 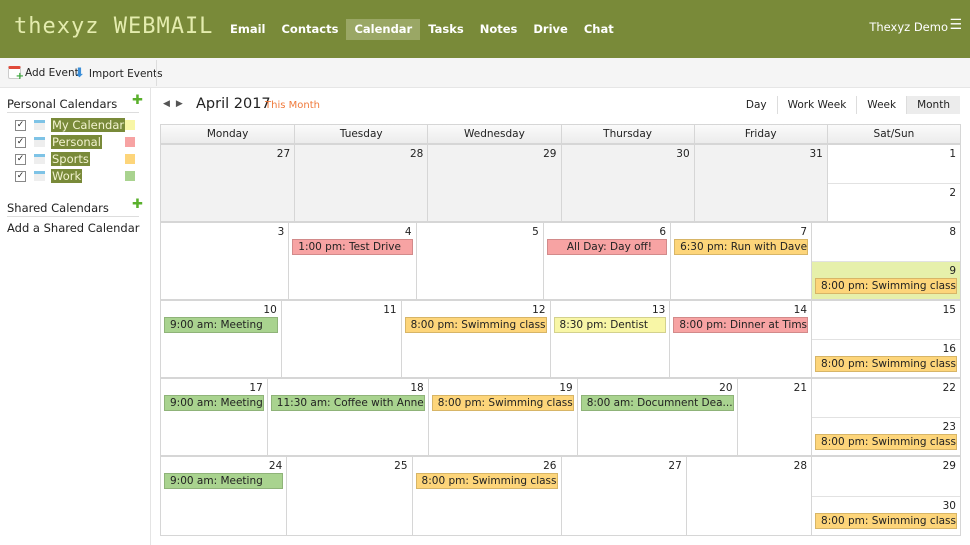 I want to click on calendar-item: ✓ Work, so click(x=75, y=176).